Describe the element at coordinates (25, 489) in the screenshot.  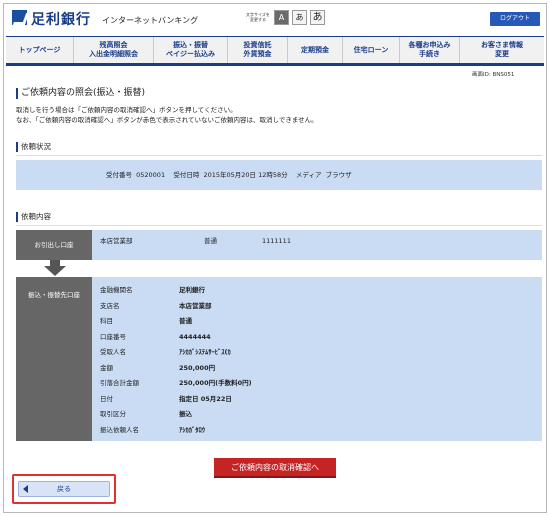
I see `chevron-left-icon` at that location.